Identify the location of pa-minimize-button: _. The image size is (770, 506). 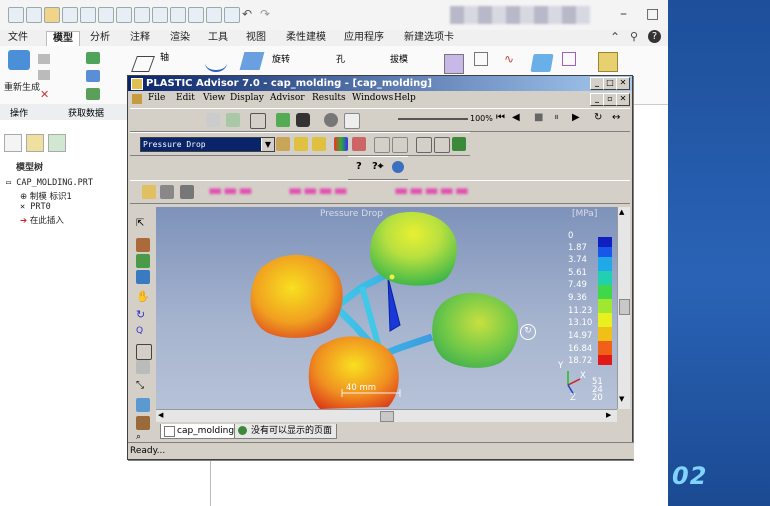
(597, 83).